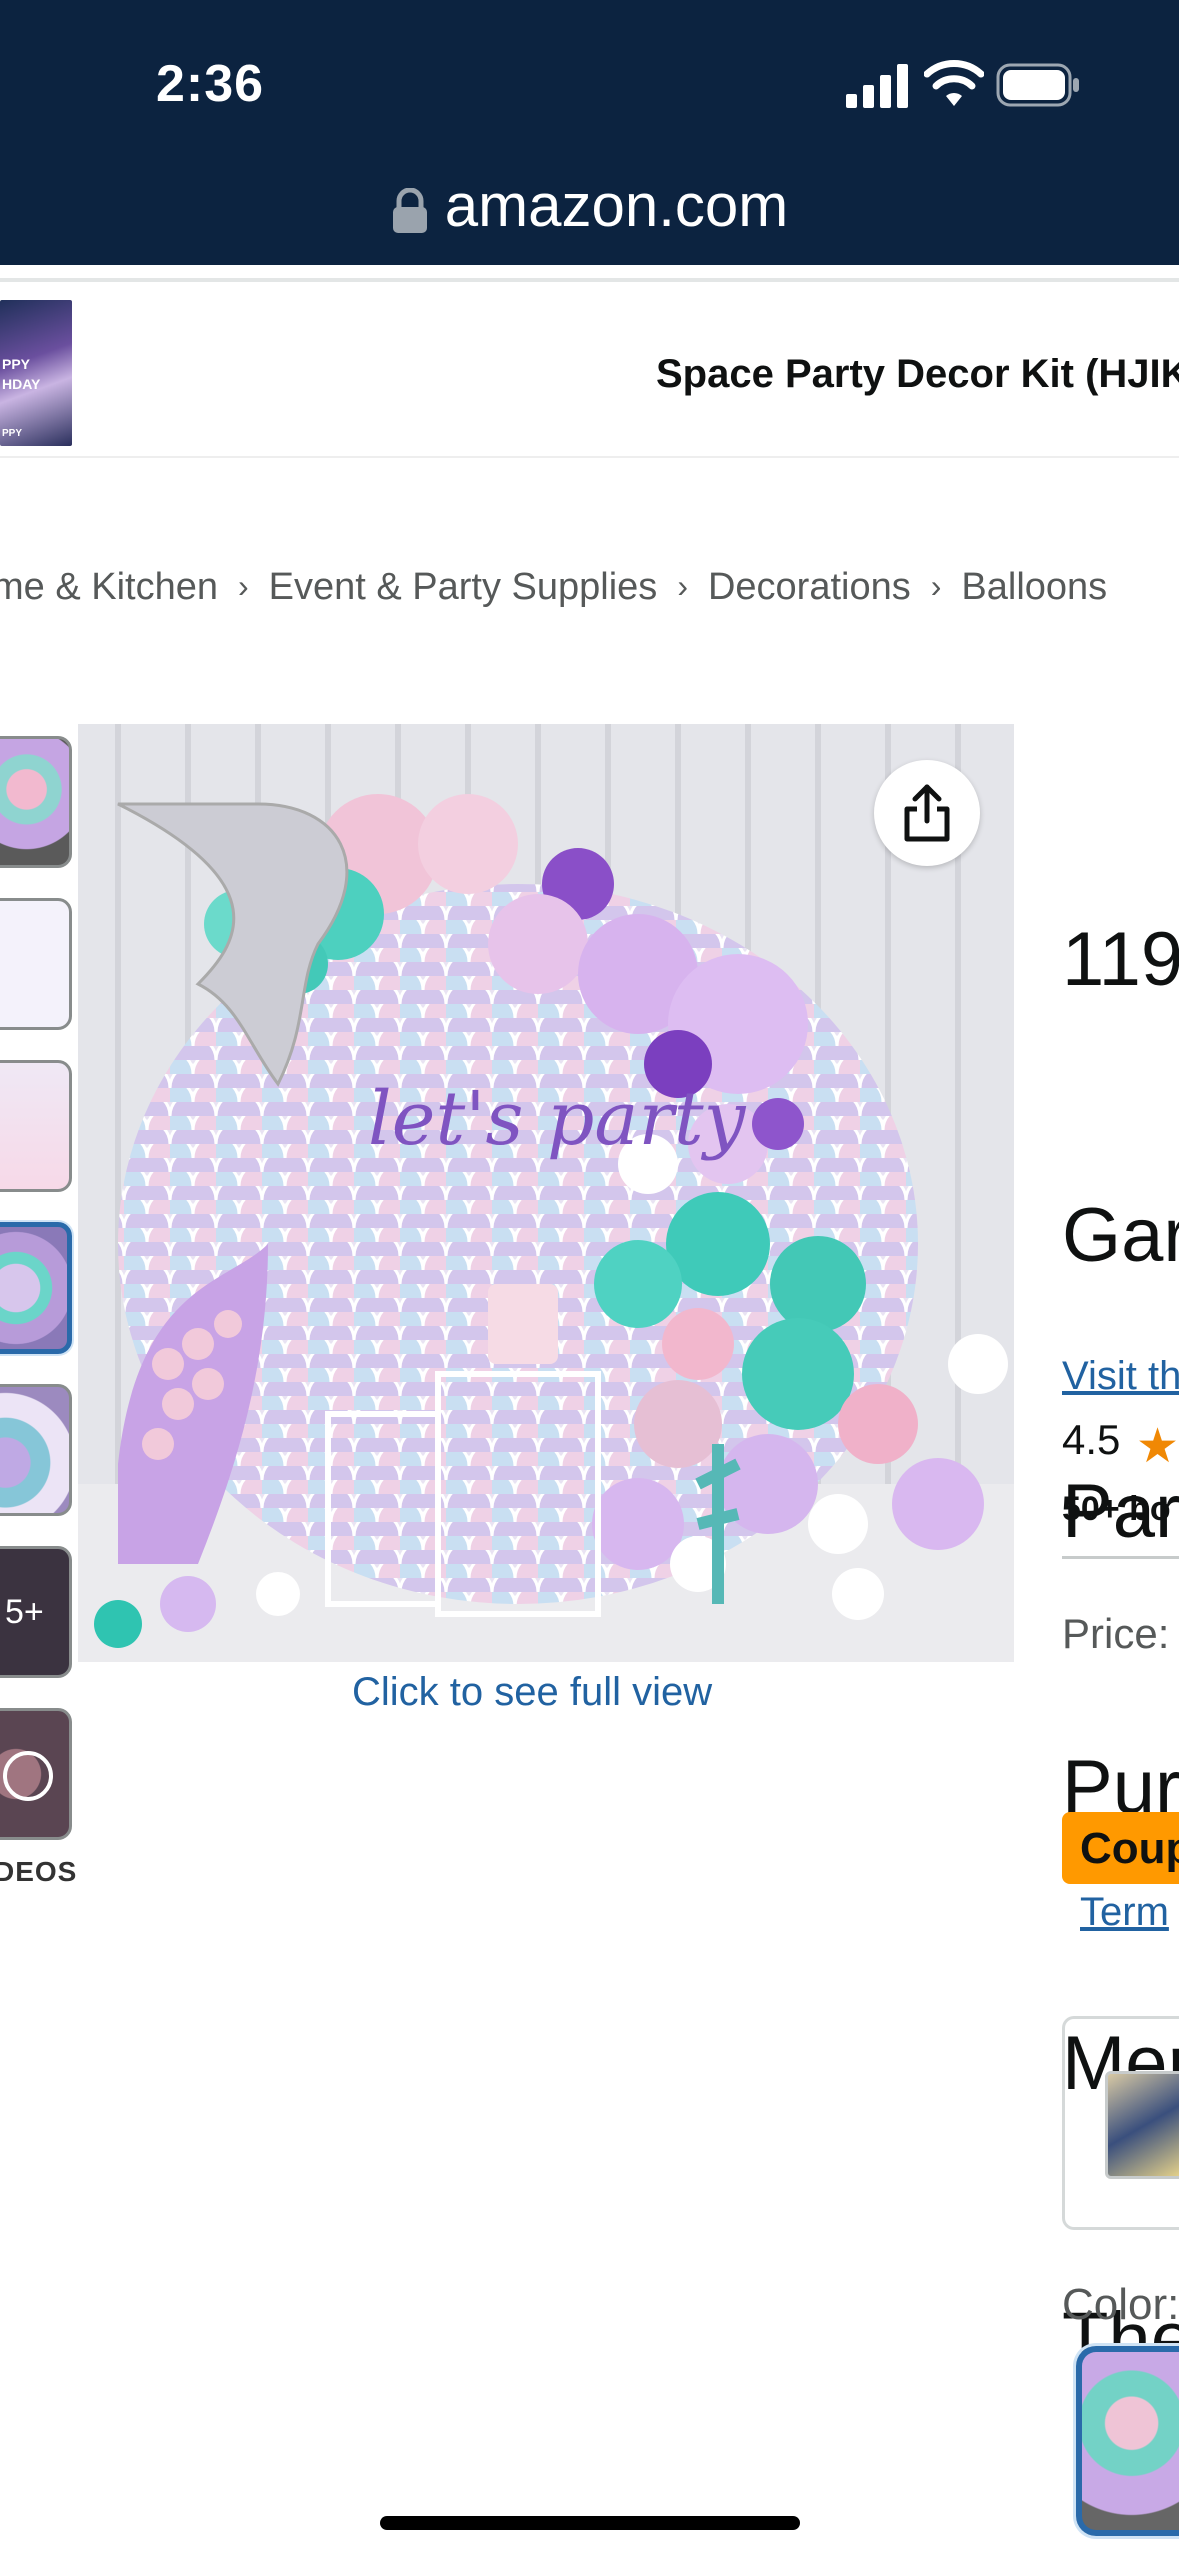 This screenshot has height=2556, width=1179. What do you see at coordinates (36, 1288) in the screenshot?
I see `image-thumbnail-selected` at bounding box center [36, 1288].